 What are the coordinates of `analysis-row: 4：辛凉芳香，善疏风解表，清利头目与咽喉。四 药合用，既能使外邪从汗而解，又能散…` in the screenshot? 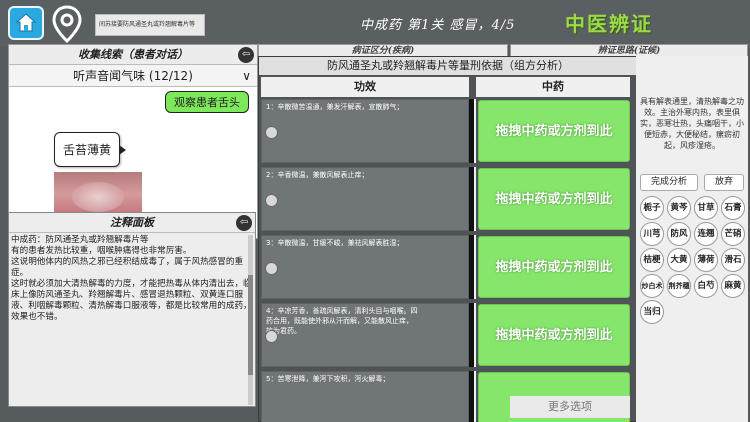 It's located at (449, 335).